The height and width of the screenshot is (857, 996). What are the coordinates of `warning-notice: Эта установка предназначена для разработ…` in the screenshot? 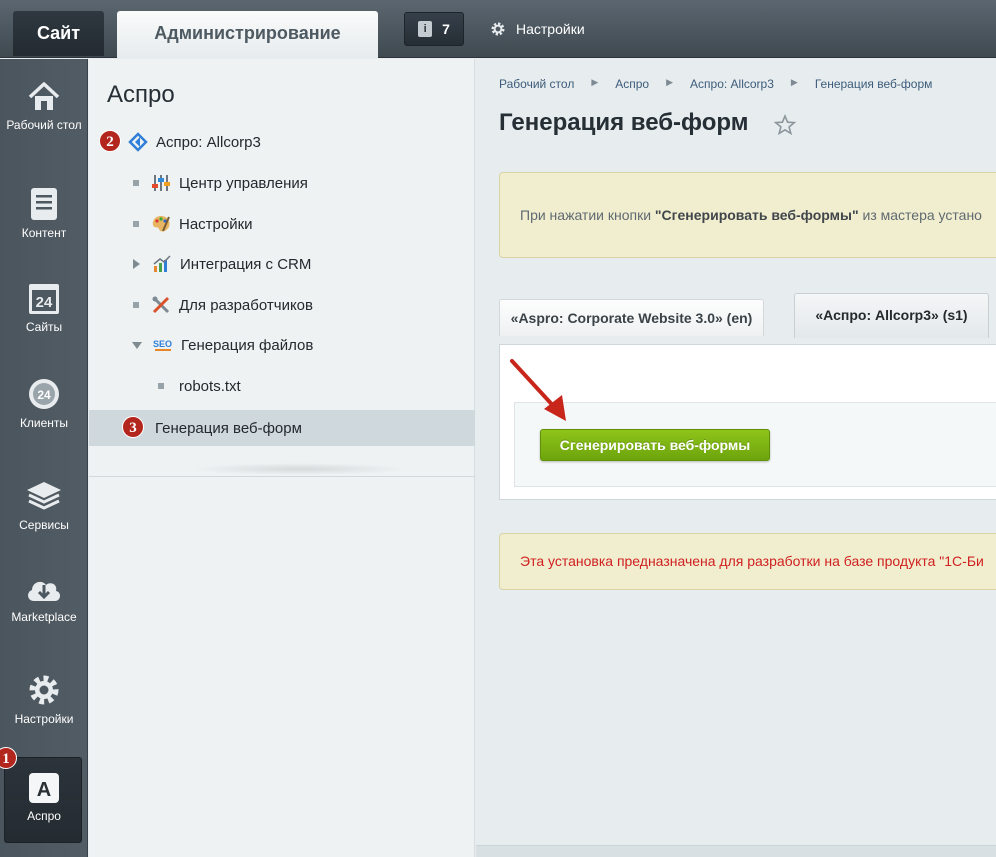 It's located at (747, 561).